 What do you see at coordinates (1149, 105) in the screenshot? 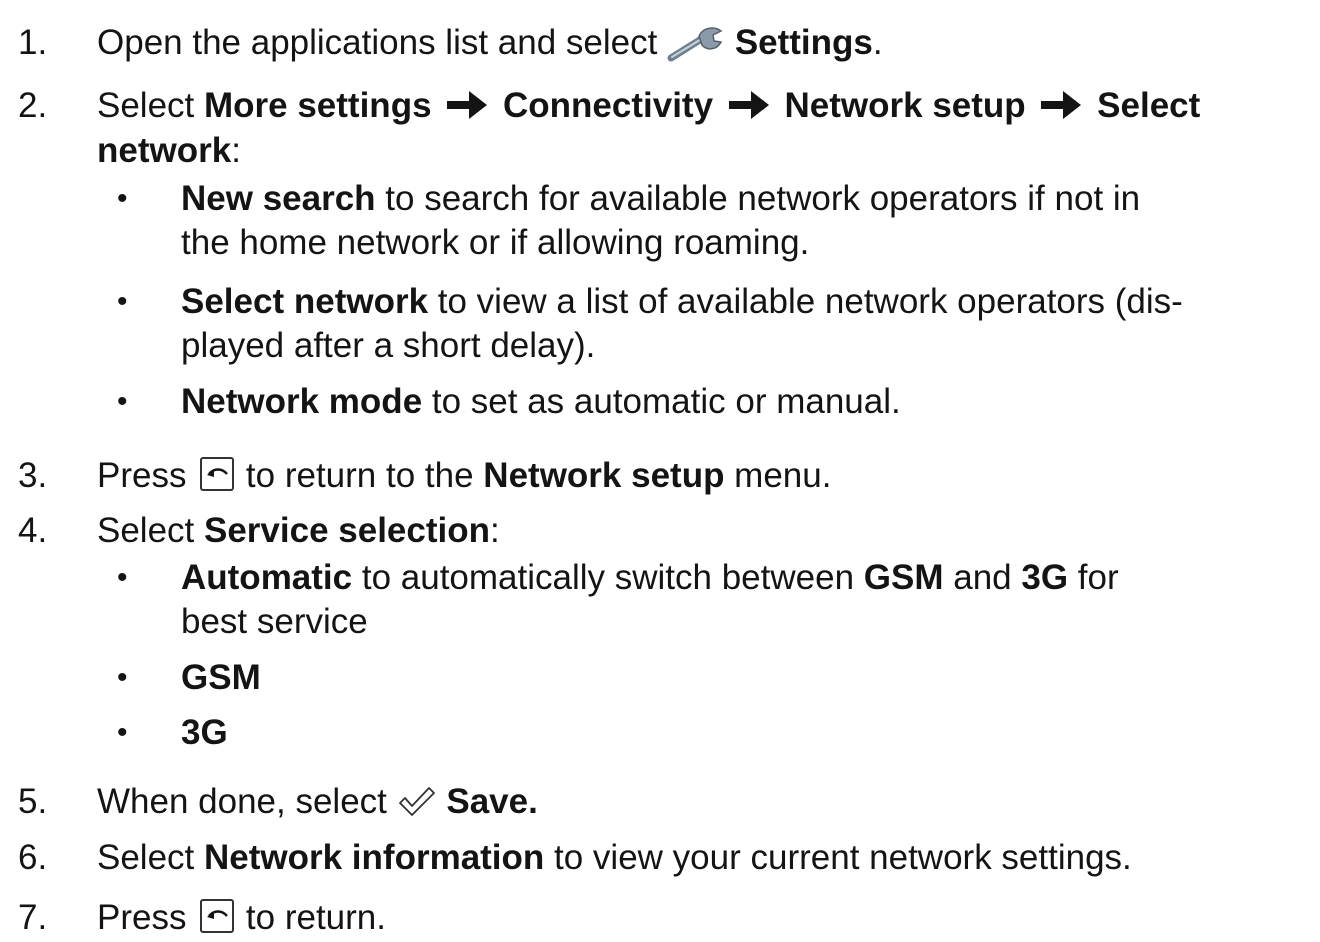
I see `select-label: Select` at bounding box center [1149, 105].